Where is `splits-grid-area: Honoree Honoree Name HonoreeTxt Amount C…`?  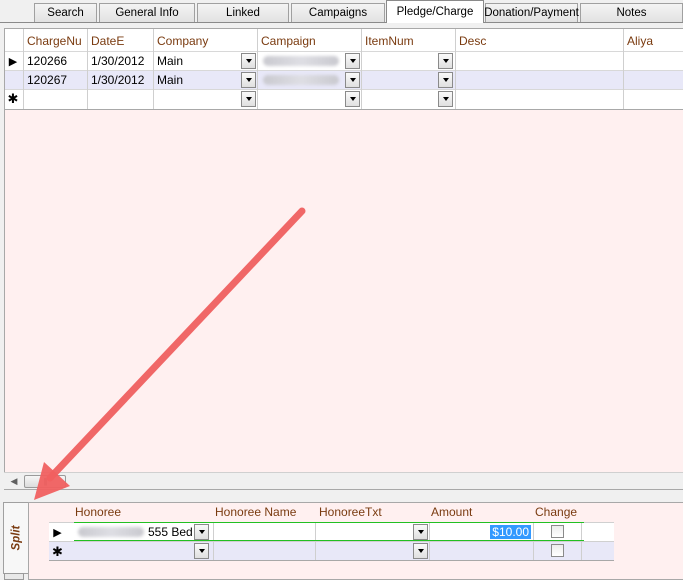
splits-grid-area: Honoree Honoree Name HonoreeTxt Amount C… is located at coordinates (355, 541).